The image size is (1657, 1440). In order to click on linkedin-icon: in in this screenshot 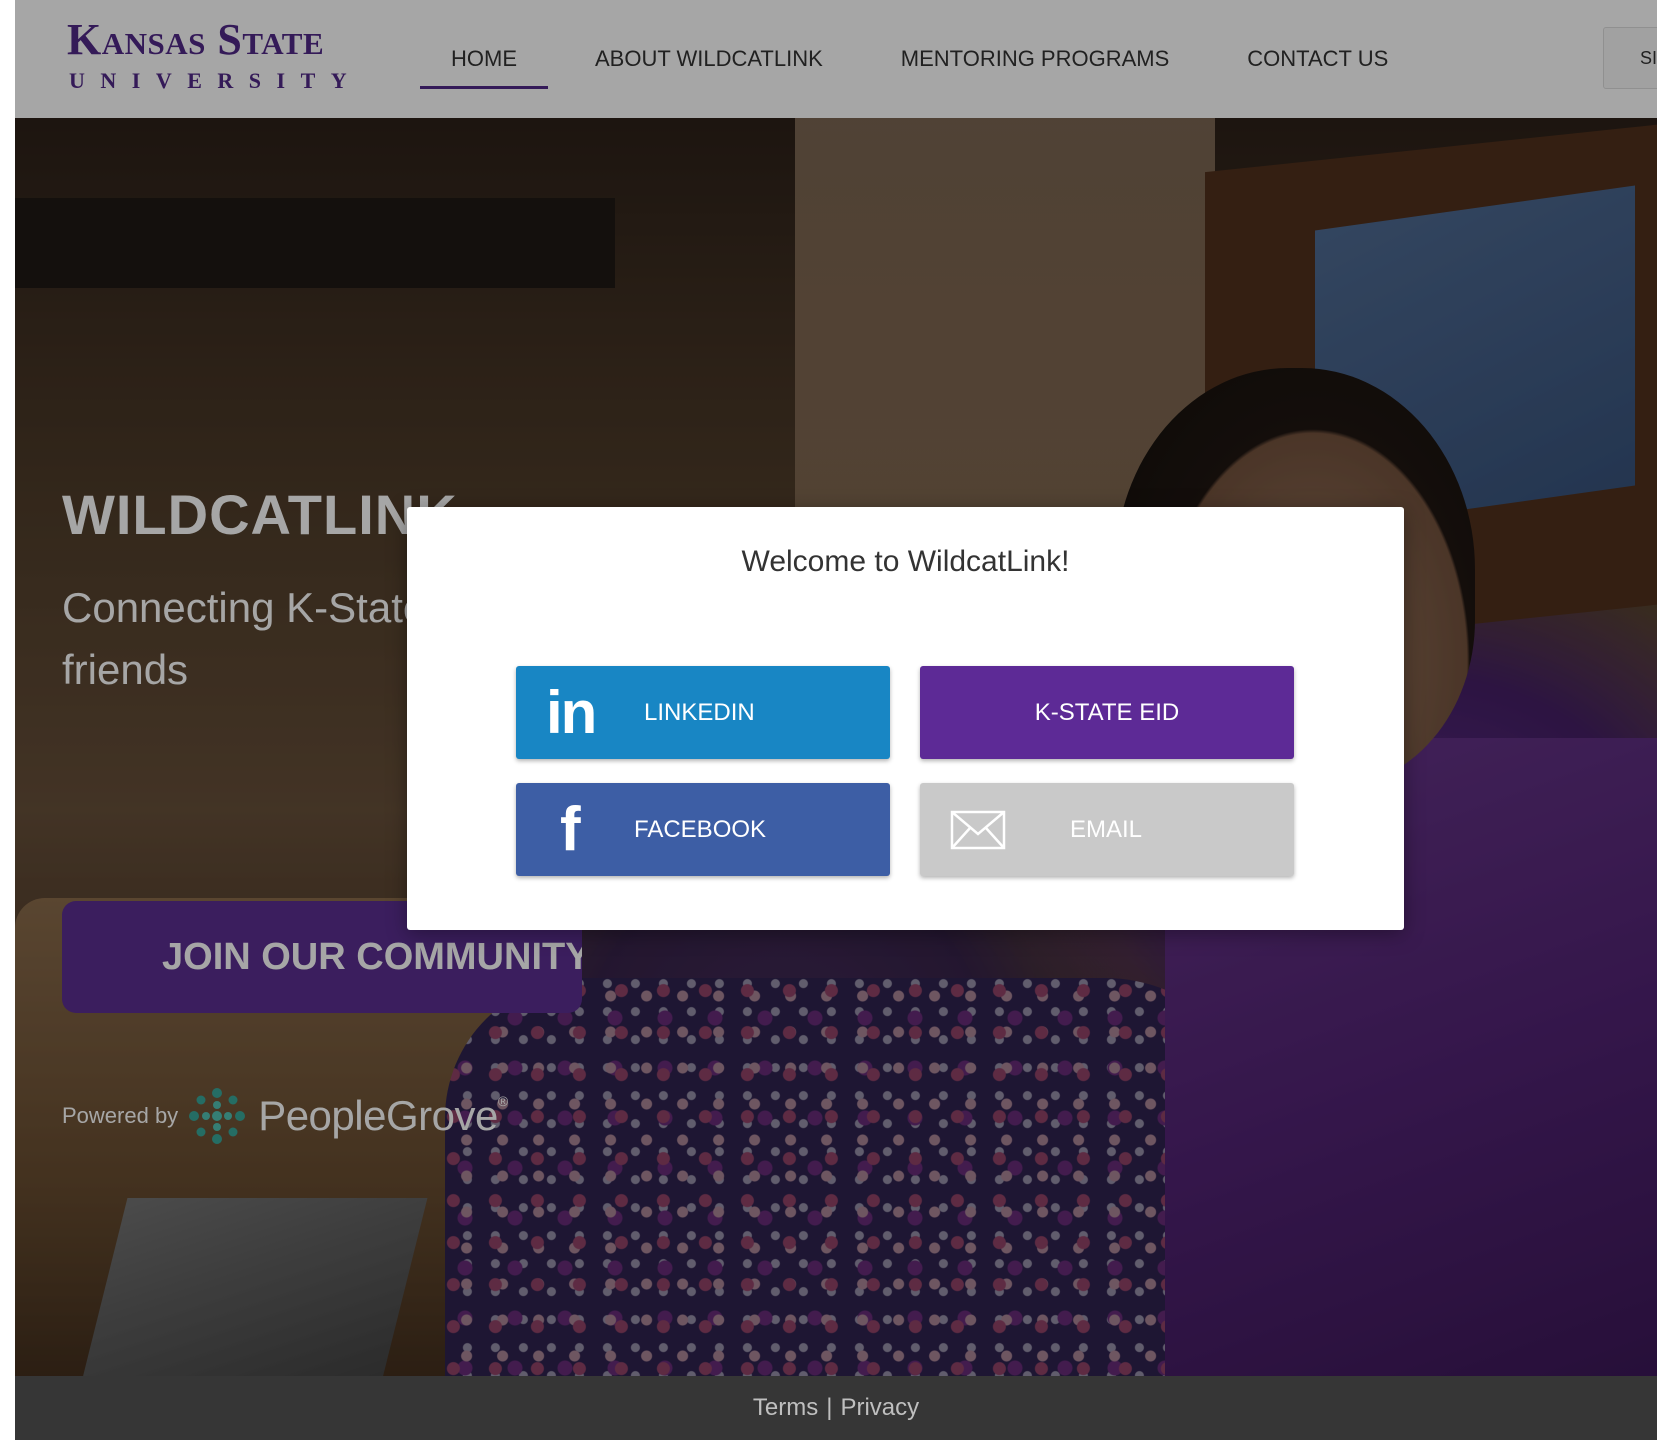, I will do `click(571, 712)`.